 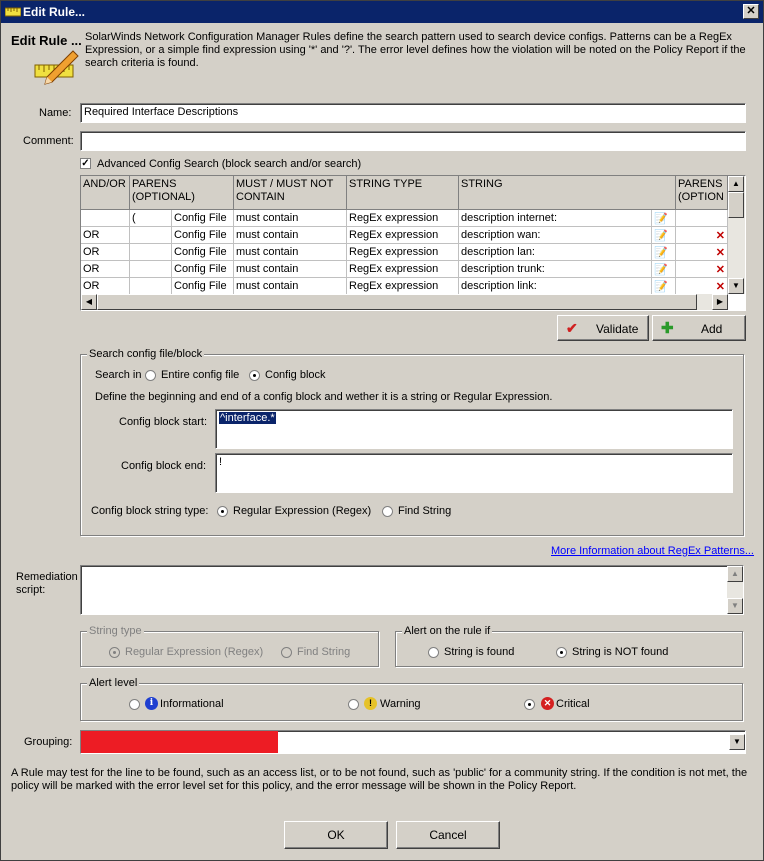 I want to click on radio-string-find, so click(x=286, y=652).